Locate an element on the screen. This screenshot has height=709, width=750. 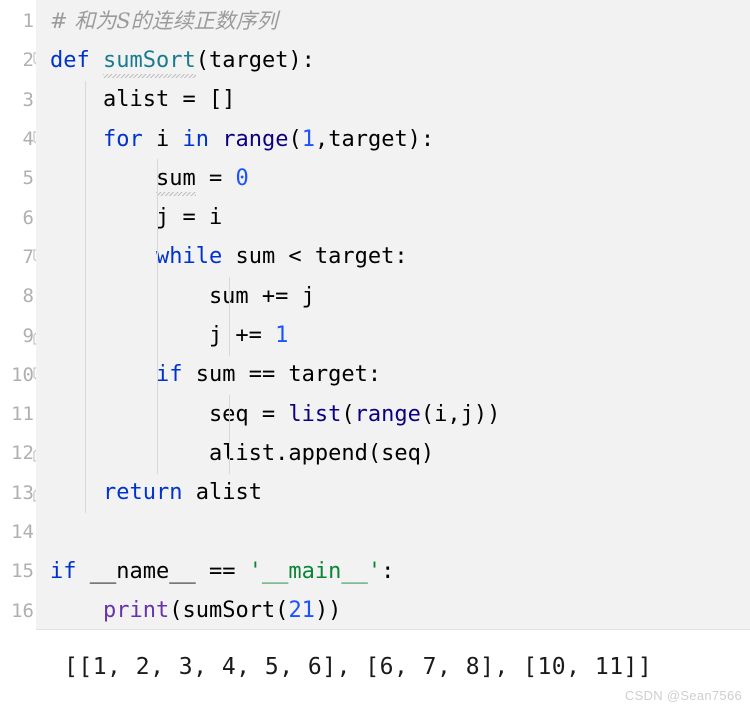
gutter-row: 2 is located at coordinates (24, 60).